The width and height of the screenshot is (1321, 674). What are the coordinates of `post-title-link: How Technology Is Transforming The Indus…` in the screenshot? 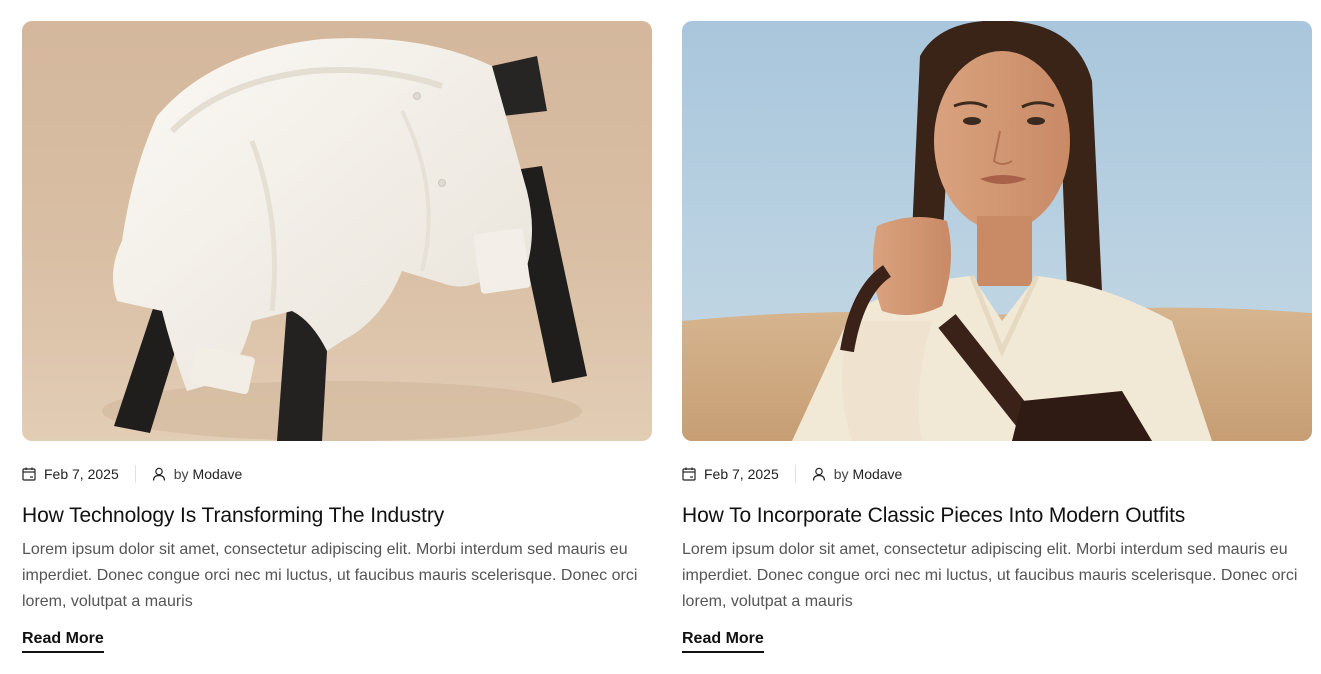 It's located at (337, 516).